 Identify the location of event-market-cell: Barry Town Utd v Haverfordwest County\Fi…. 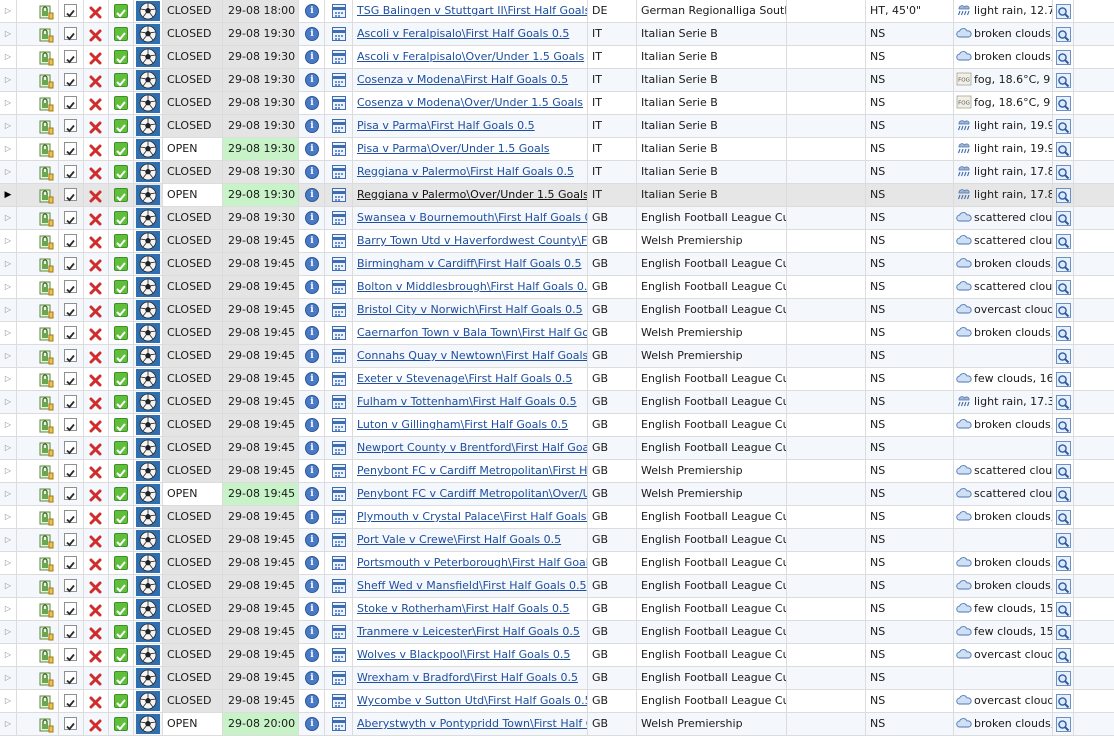
(470, 241).